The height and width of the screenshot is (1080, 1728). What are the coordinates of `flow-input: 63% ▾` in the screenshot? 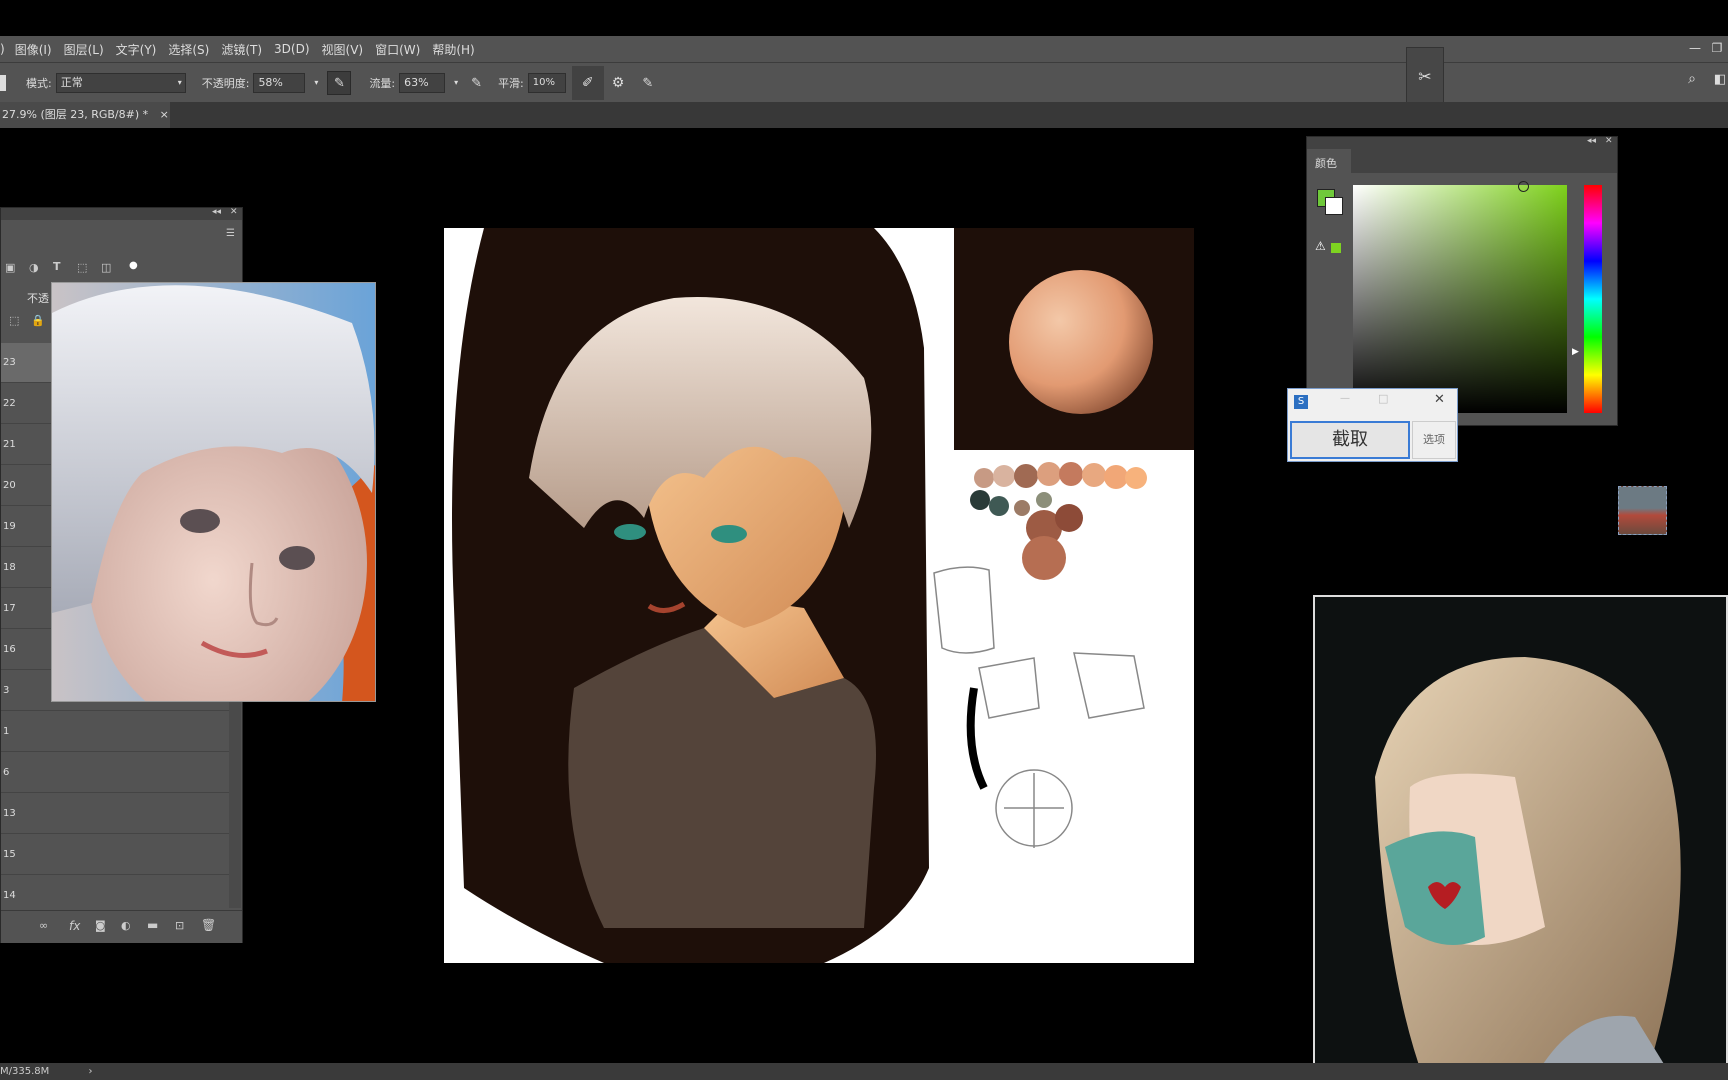 It's located at (428, 83).